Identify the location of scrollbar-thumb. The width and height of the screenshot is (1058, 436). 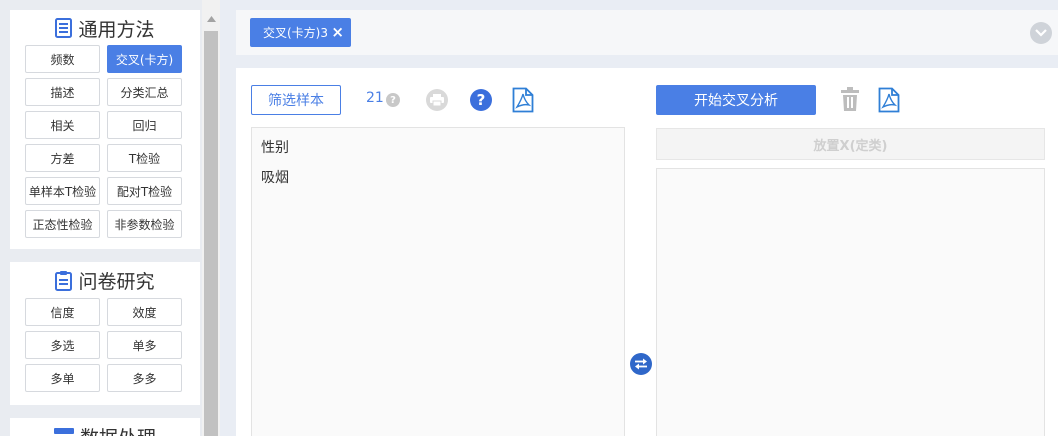
(211, 233).